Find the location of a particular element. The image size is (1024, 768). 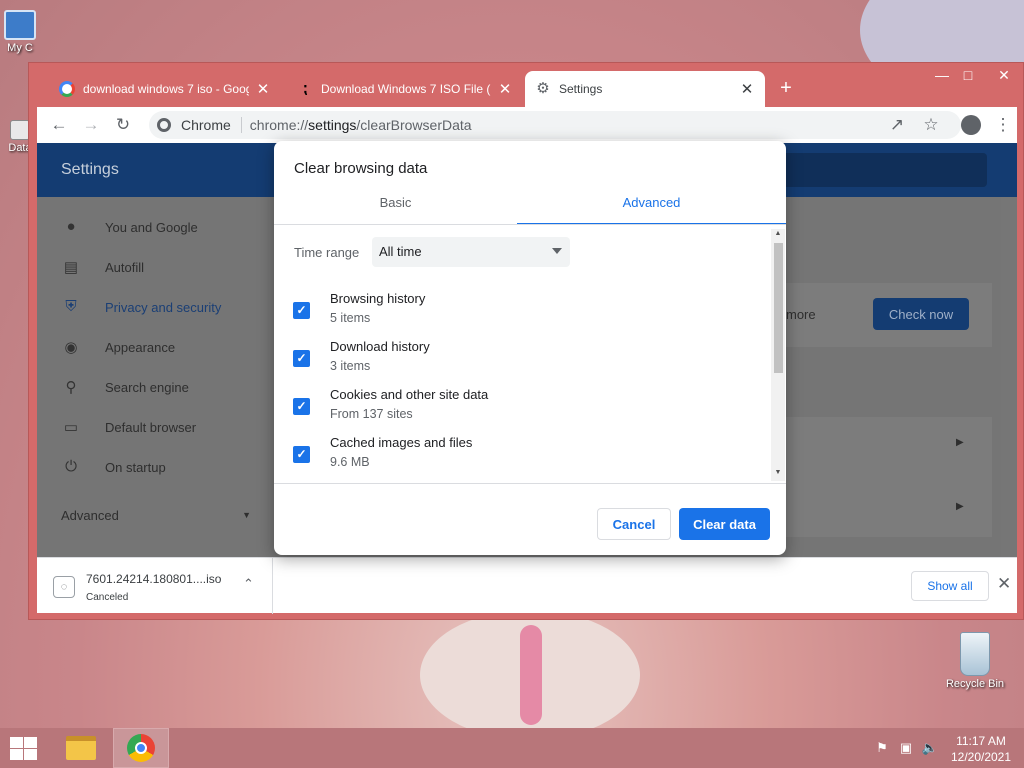

person-icon: ● is located at coordinates (71, 226).